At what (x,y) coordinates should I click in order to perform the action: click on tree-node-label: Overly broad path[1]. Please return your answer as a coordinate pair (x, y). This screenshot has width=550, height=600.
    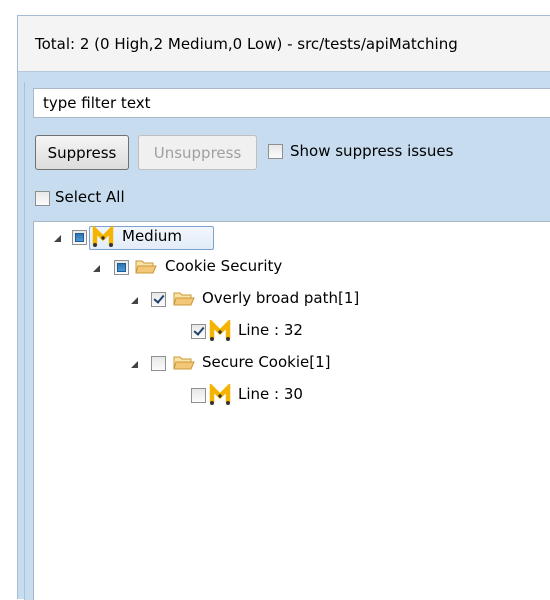
    Looking at the image, I should click on (281, 298).